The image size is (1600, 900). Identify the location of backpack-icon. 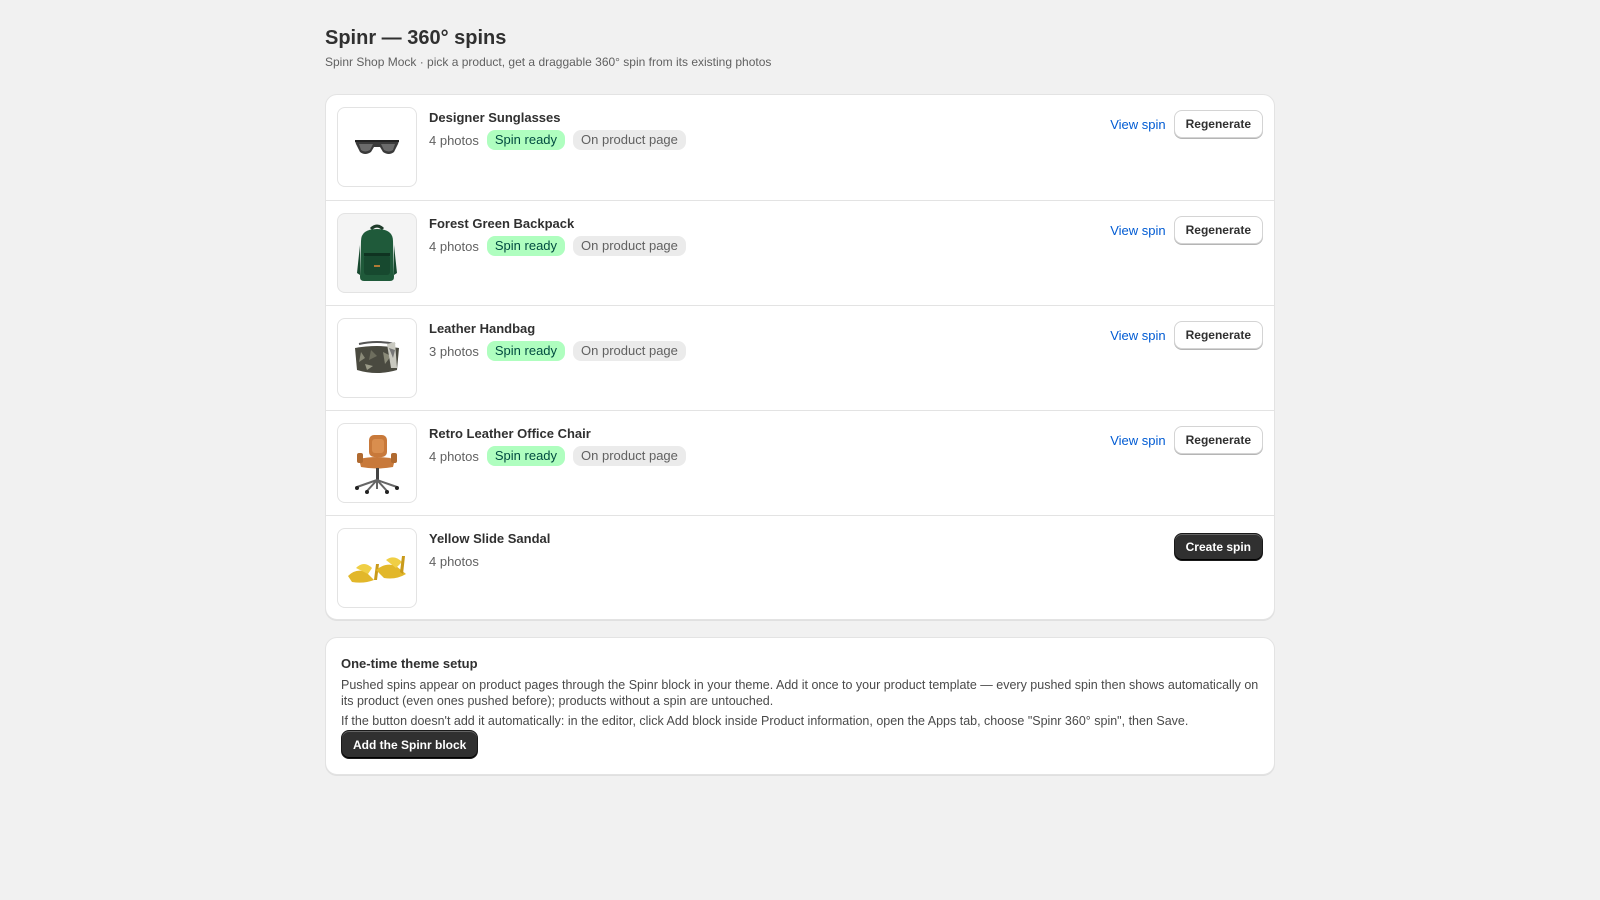
(377, 252).